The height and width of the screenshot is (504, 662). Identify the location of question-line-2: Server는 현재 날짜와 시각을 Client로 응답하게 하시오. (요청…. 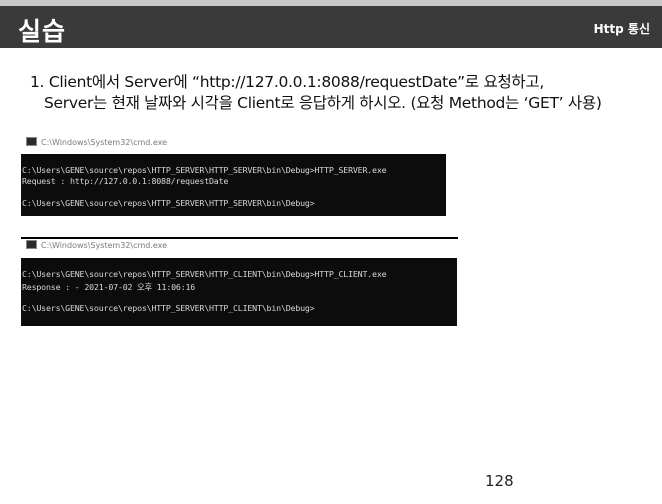
(323, 103).